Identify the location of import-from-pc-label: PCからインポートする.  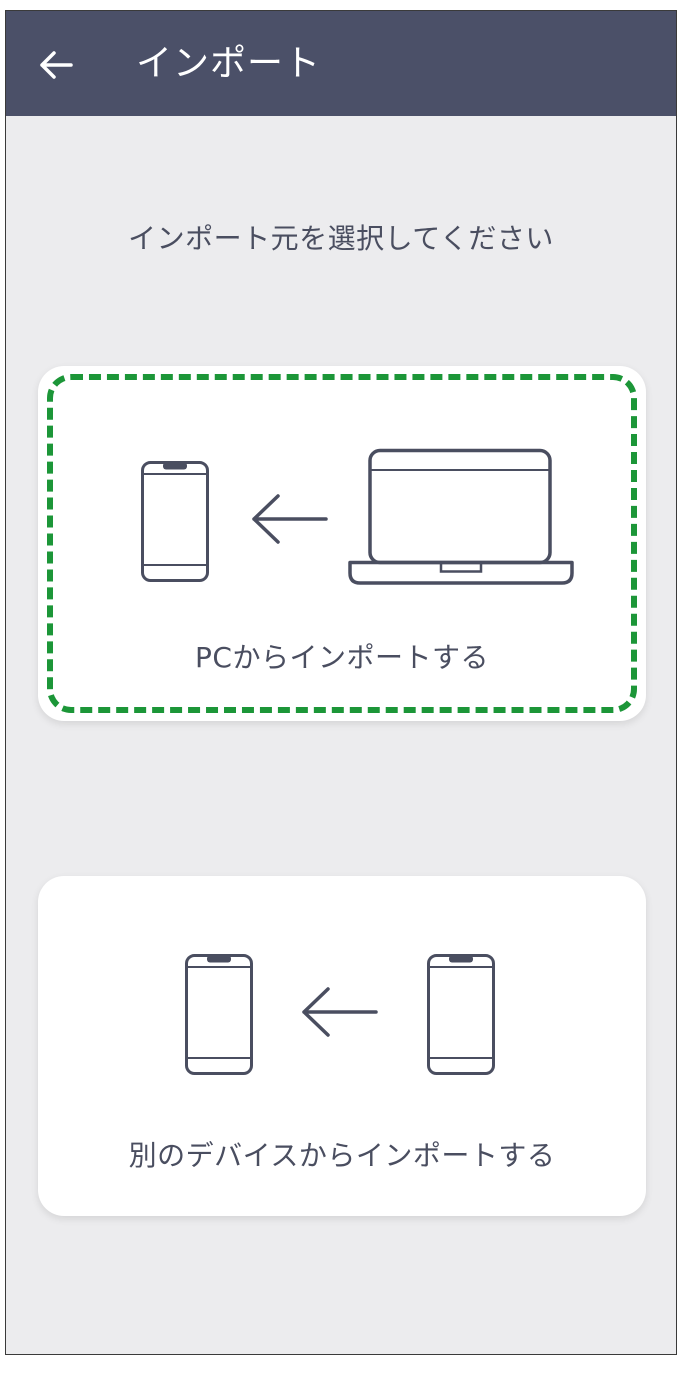
(342, 657).